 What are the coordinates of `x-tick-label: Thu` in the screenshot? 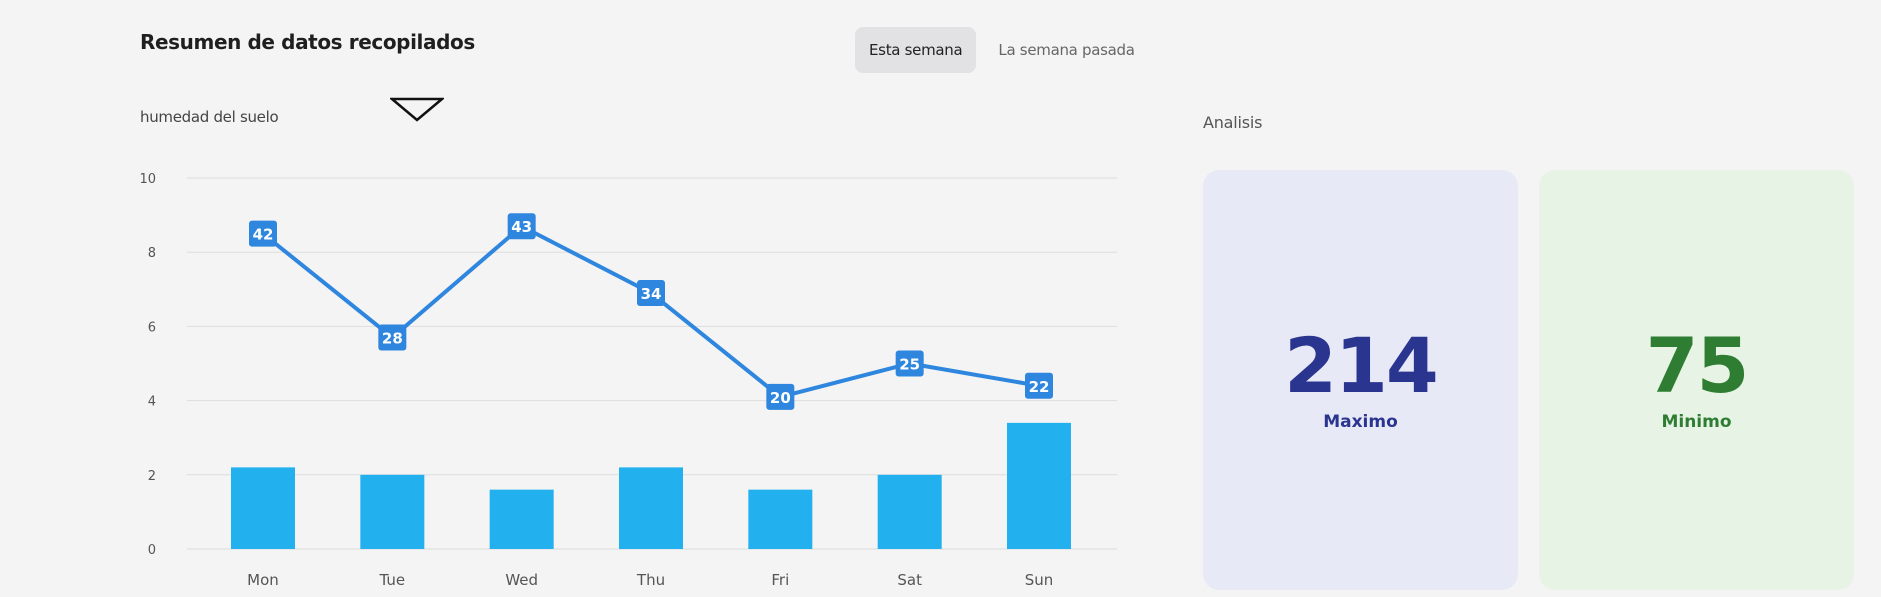 It's located at (650, 580).